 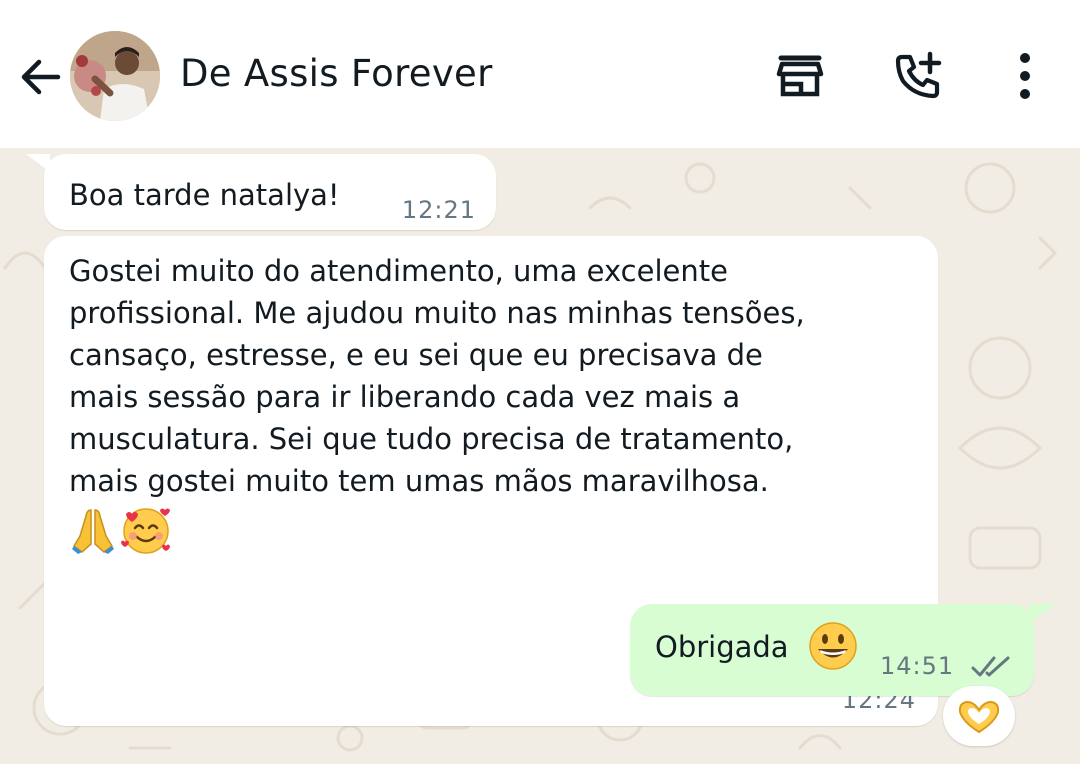 I want to click on smiling-face-with-hearts-emoji, so click(x=145, y=531).